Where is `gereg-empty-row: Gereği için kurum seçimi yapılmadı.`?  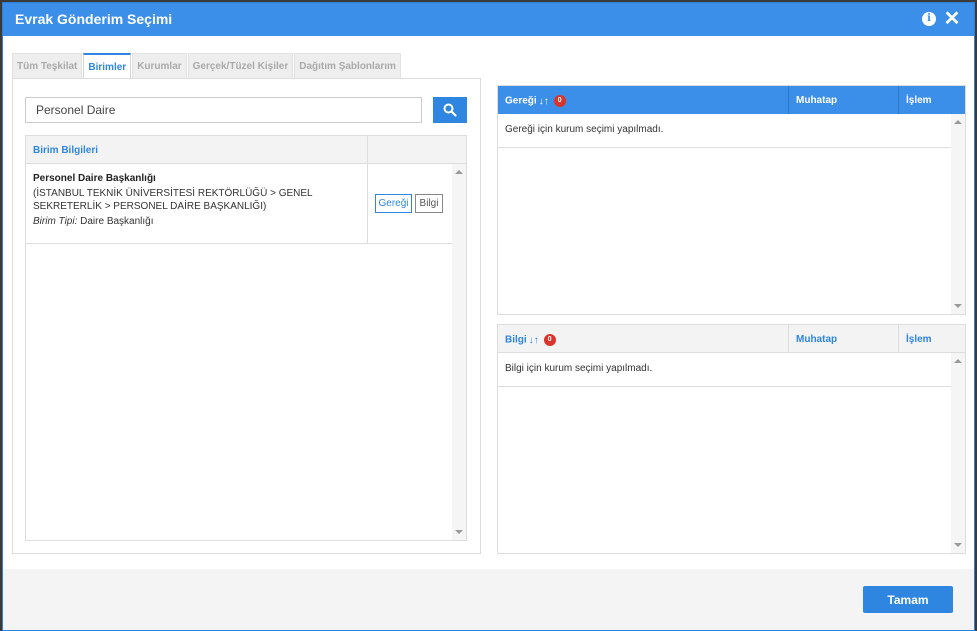
gereg-empty-row: Gereği için kurum seçimi yapılmadı. is located at coordinates (724, 131).